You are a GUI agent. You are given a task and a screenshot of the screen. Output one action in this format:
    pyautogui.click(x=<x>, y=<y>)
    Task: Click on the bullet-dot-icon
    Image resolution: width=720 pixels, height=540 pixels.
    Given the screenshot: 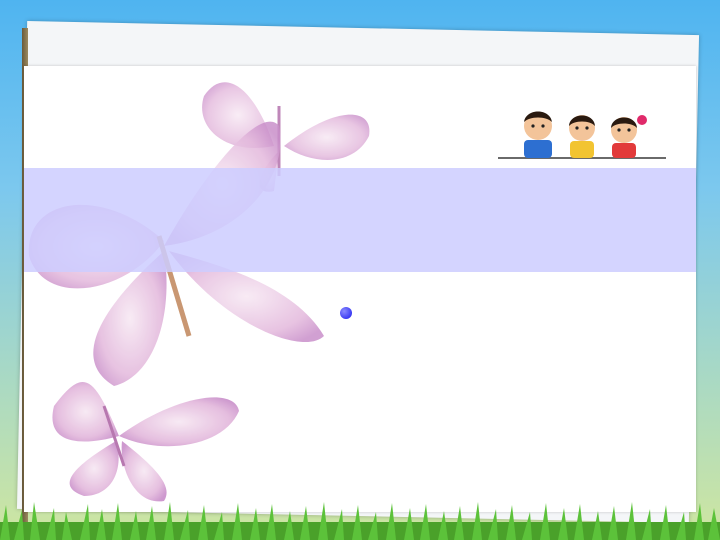 What is the action you would take?
    pyautogui.click(x=346, y=313)
    